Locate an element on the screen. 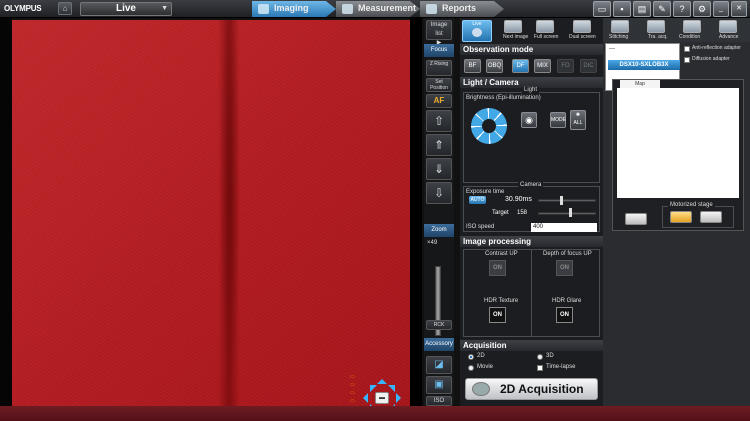  save-icon: ▪ is located at coordinates (622, 9).